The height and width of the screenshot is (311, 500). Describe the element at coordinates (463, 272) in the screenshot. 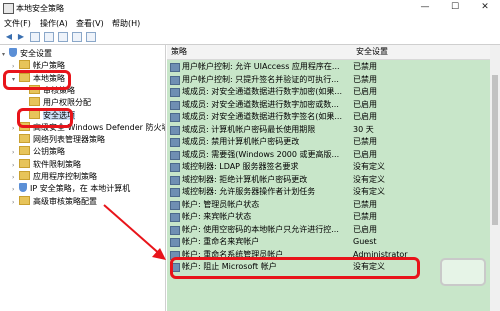

I see `watermark-logo` at that location.